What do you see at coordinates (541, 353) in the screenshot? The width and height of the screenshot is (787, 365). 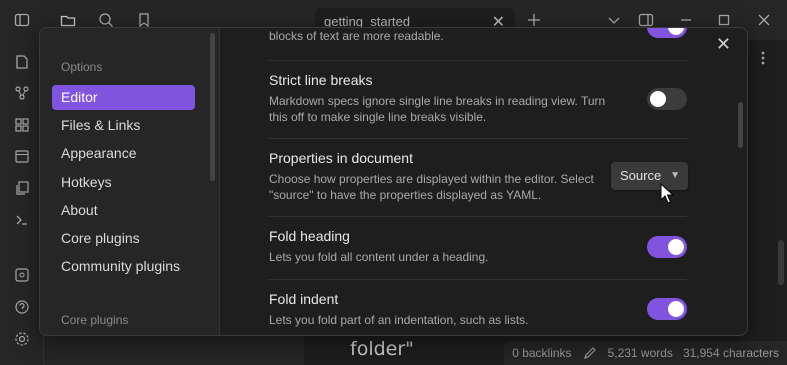 I see `backlinks-count: 0 backlinks` at bounding box center [541, 353].